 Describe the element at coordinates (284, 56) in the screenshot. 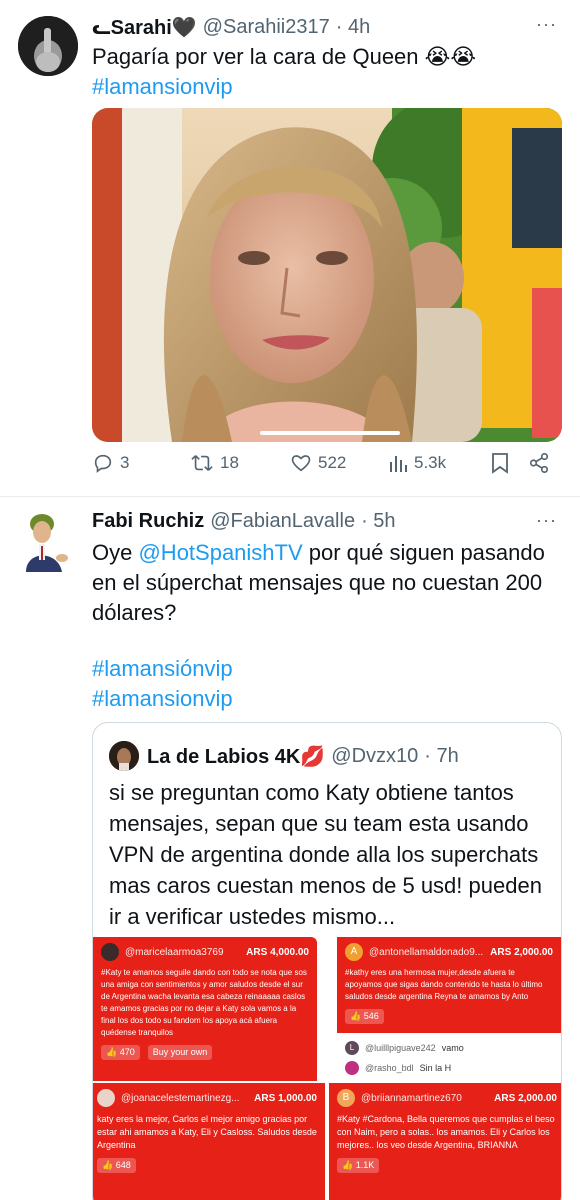

I see `tweet-text: Pagaría por ver la cara de Queen 😭😭` at that location.